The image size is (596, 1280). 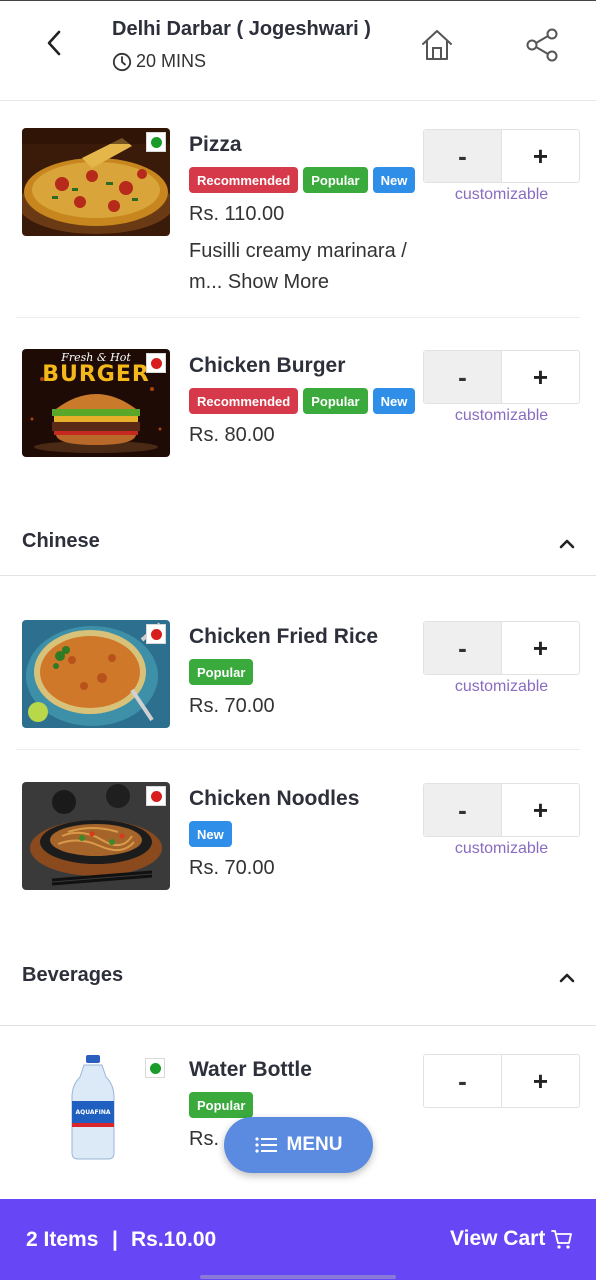 What do you see at coordinates (314, 1144) in the screenshot?
I see `menu-button-label: MENU` at bounding box center [314, 1144].